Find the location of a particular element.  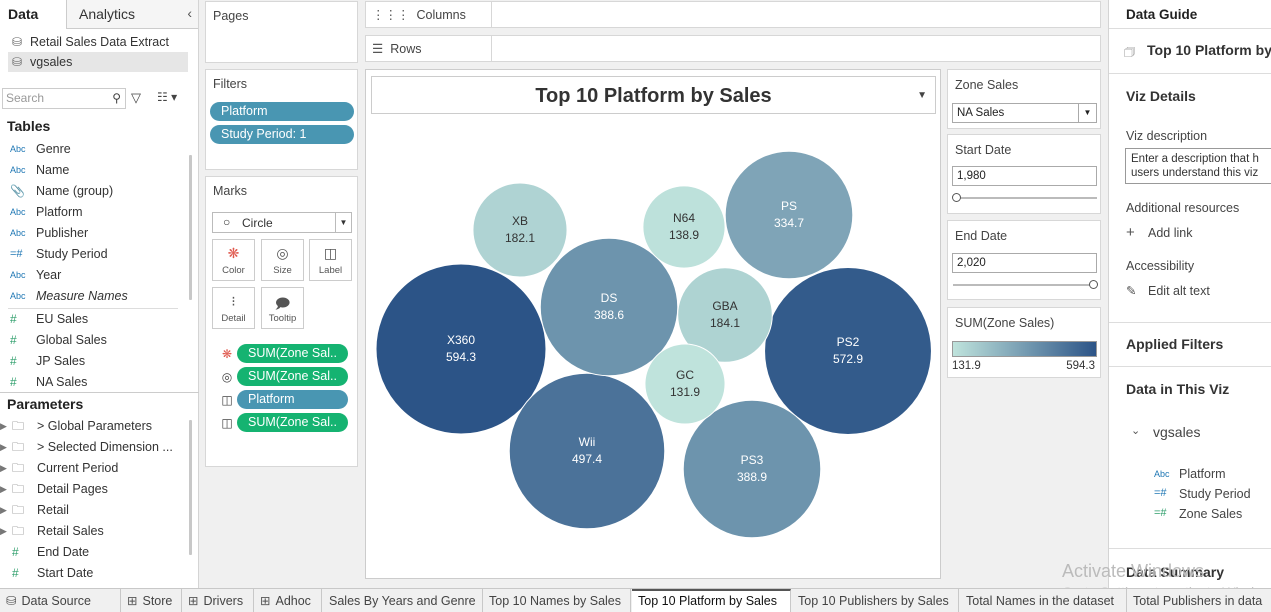

bubble-ps2 is located at coordinates (848, 351).